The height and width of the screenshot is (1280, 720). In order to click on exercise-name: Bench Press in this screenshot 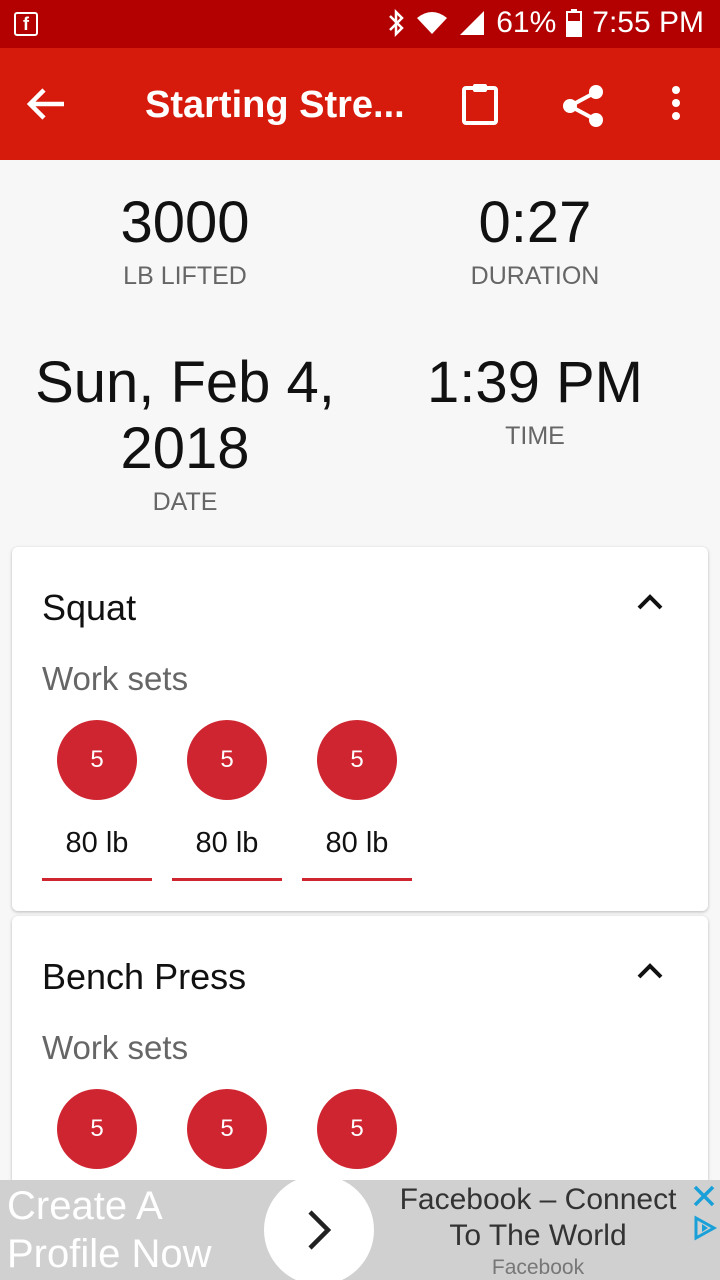, I will do `click(144, 976)`.